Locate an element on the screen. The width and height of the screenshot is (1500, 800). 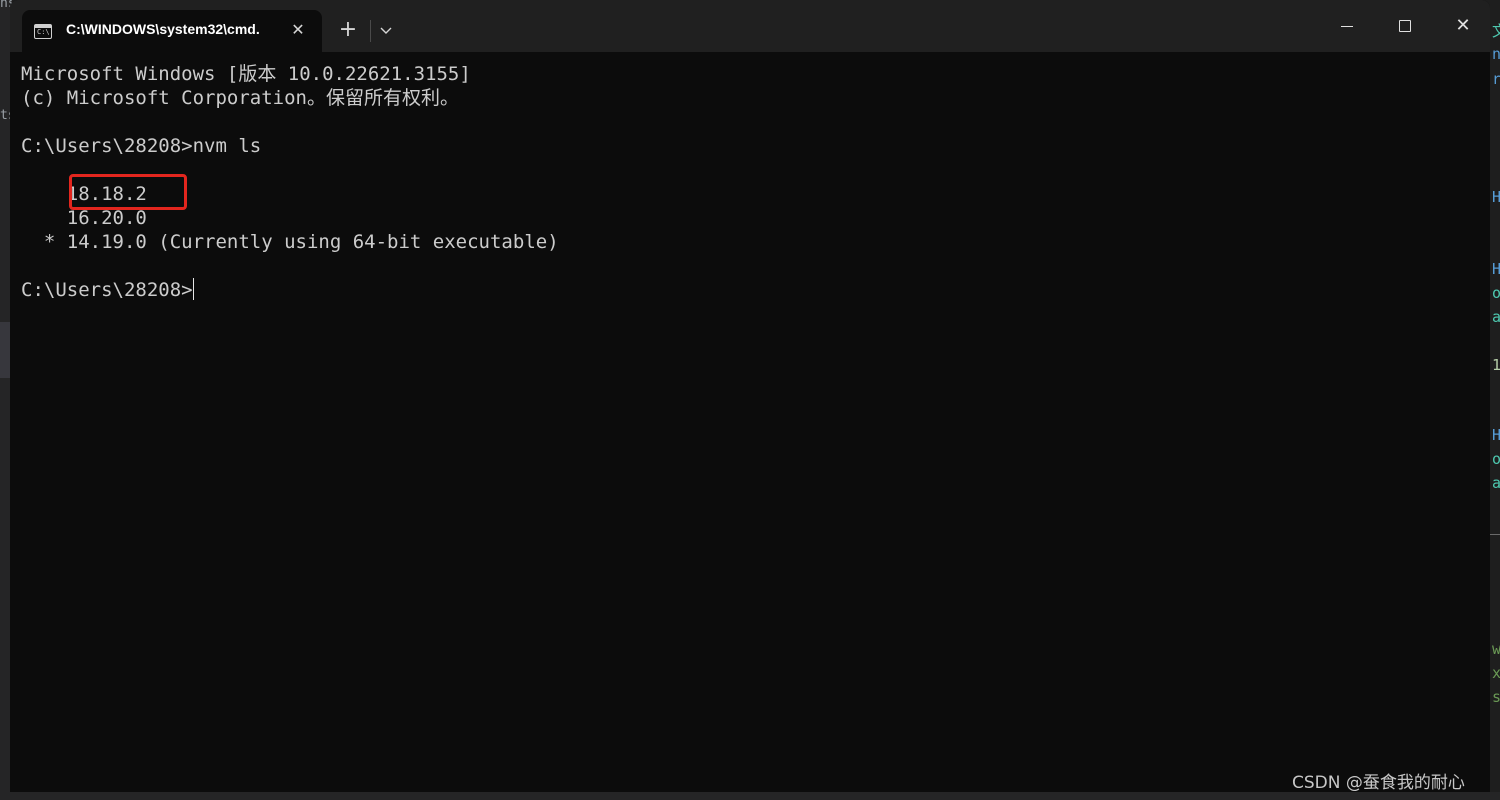
close-window-button: ✕ is located at coordinates (1463, 26).